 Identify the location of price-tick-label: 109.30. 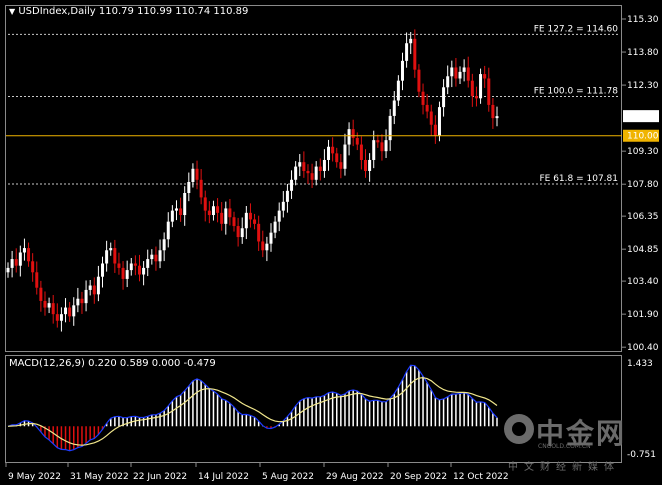
(643, 152).